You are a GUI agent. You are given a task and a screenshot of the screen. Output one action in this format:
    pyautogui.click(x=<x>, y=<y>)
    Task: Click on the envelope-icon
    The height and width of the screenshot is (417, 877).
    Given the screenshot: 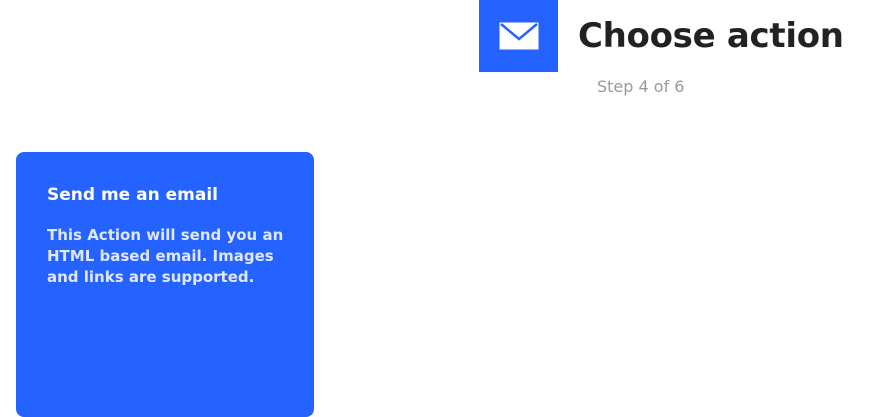 What is the action you would take?
    pyautogui.click(x=519, y=36)
    